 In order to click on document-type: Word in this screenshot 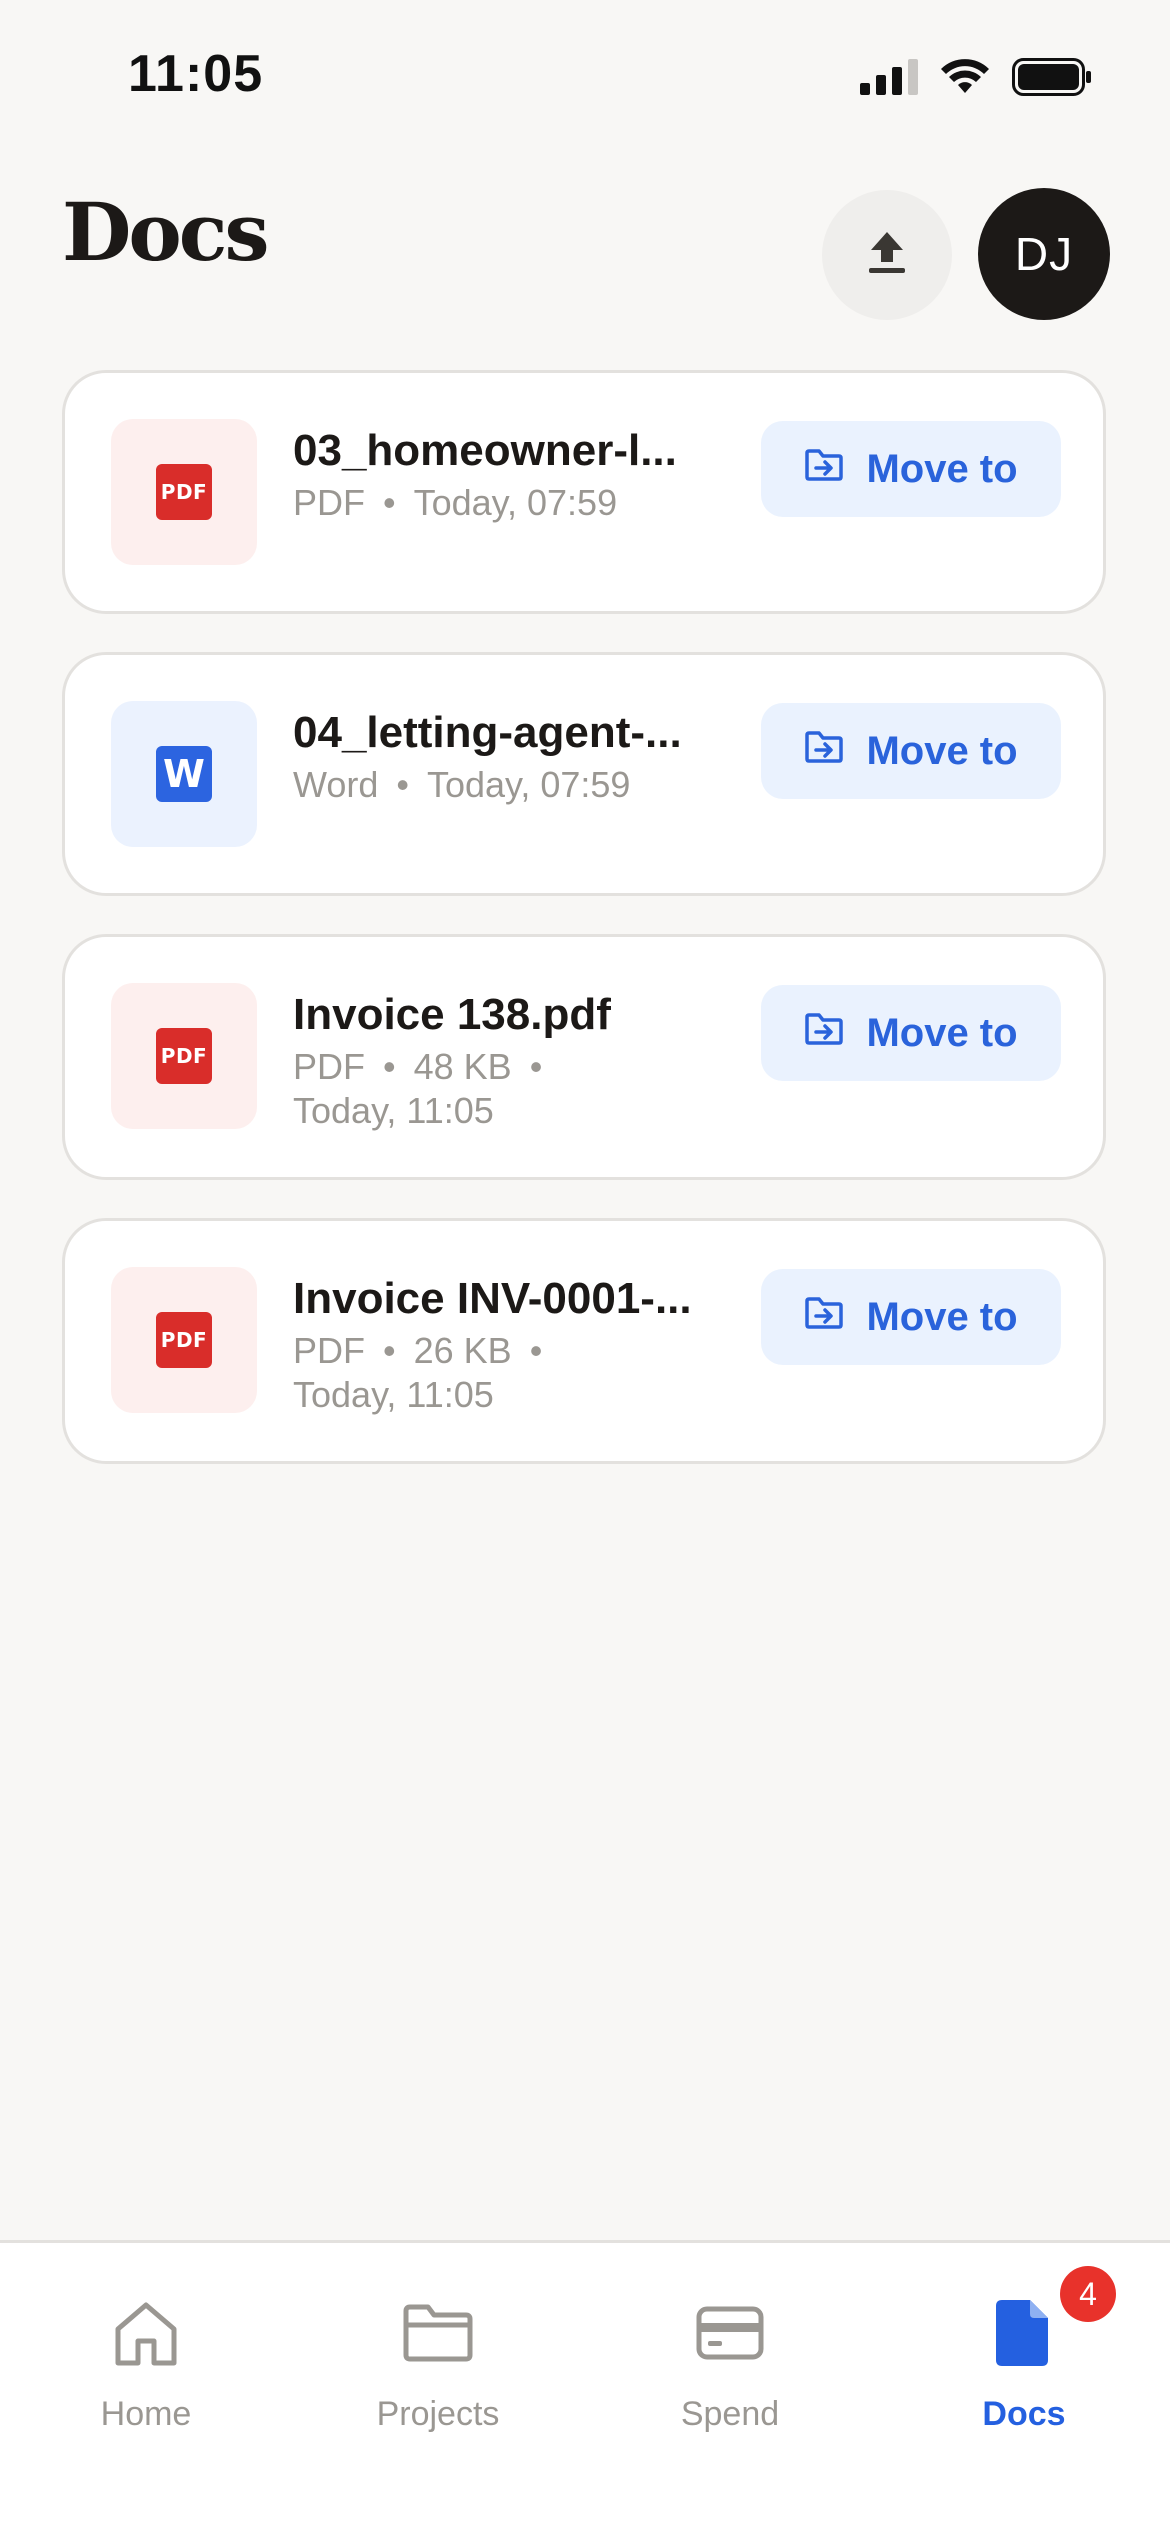, I will do `click(336, 784)`.